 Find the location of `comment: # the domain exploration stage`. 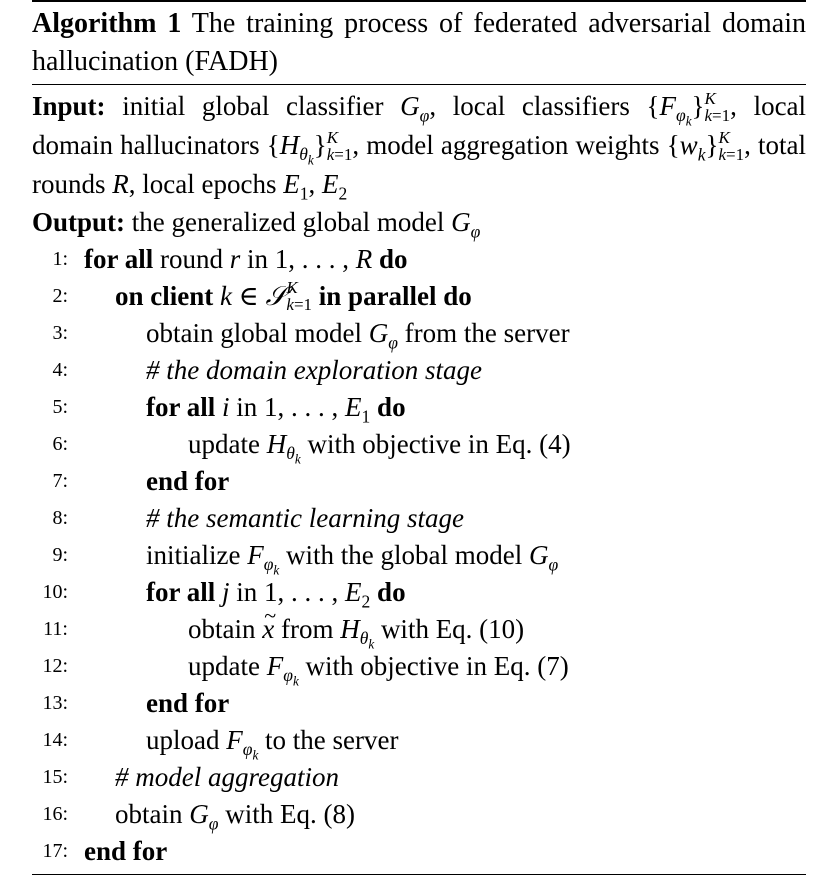

comment: # the domain exploration stage is located at coordinates (314, 369).